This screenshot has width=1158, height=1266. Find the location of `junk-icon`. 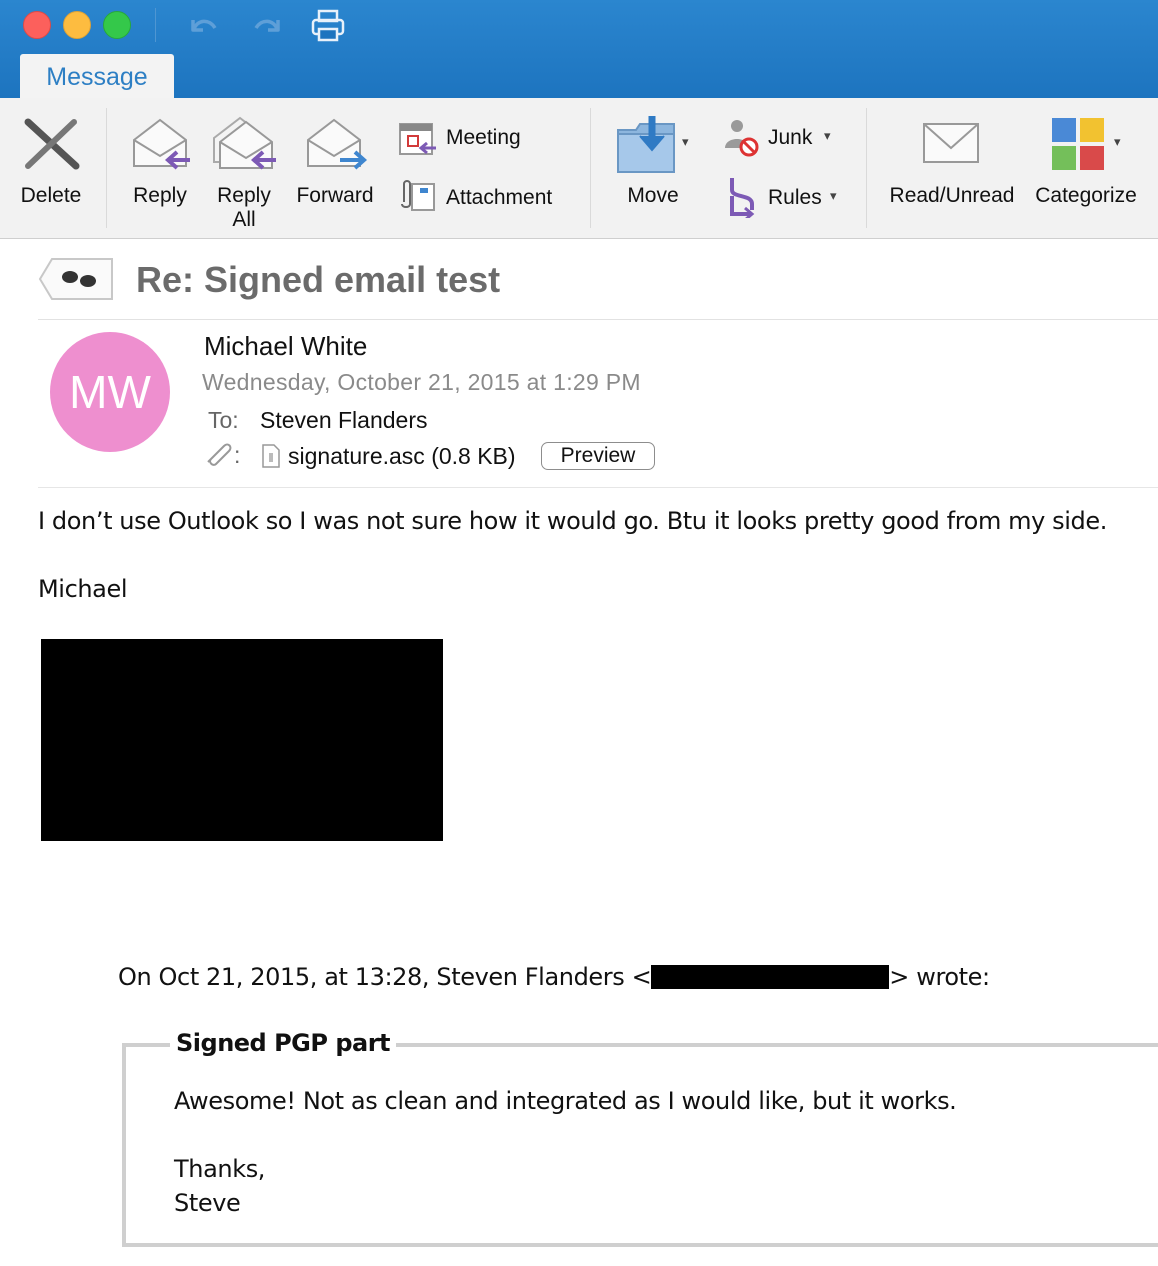

junk-icon is located at coordinates (742, 138).